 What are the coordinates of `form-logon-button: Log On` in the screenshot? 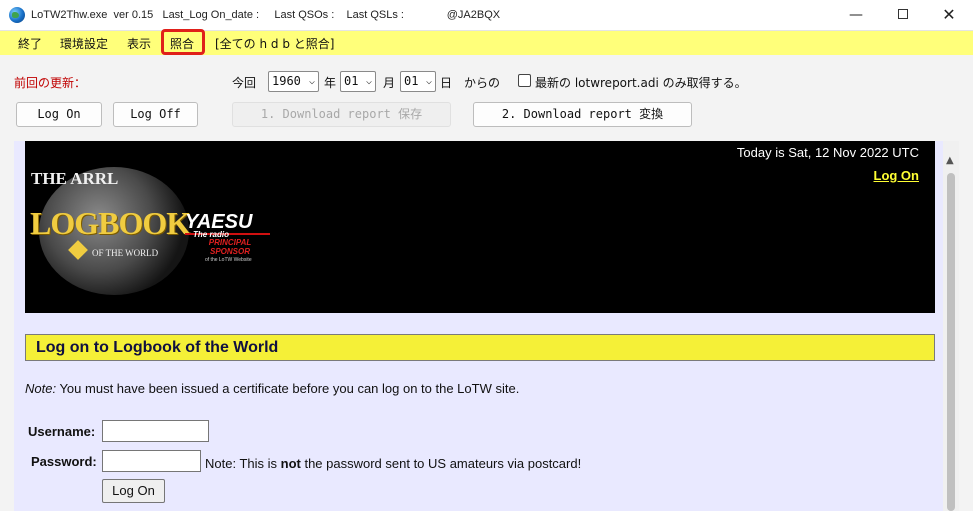 It's located at (133, 491).